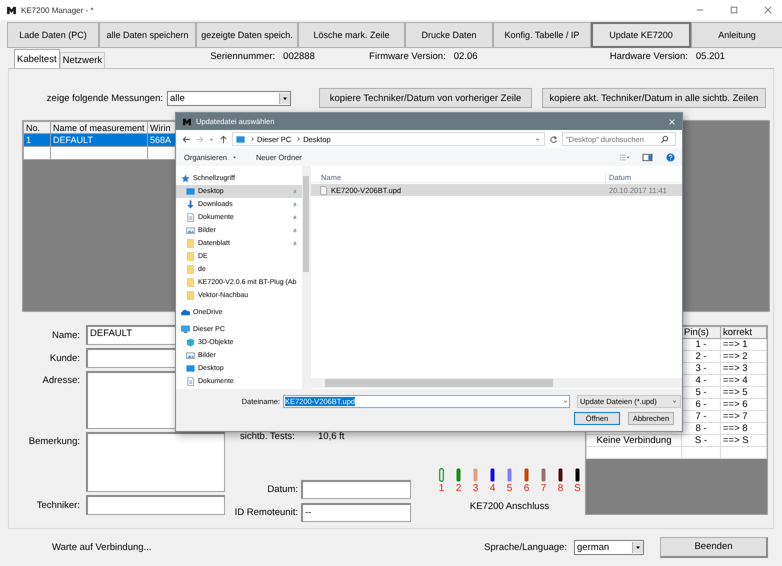 Image resolution: width=782 pixels, height=566 pixels. Describe the element at coordinates (734, 10) in the screenshot. I see `maximize-icon` at that location.